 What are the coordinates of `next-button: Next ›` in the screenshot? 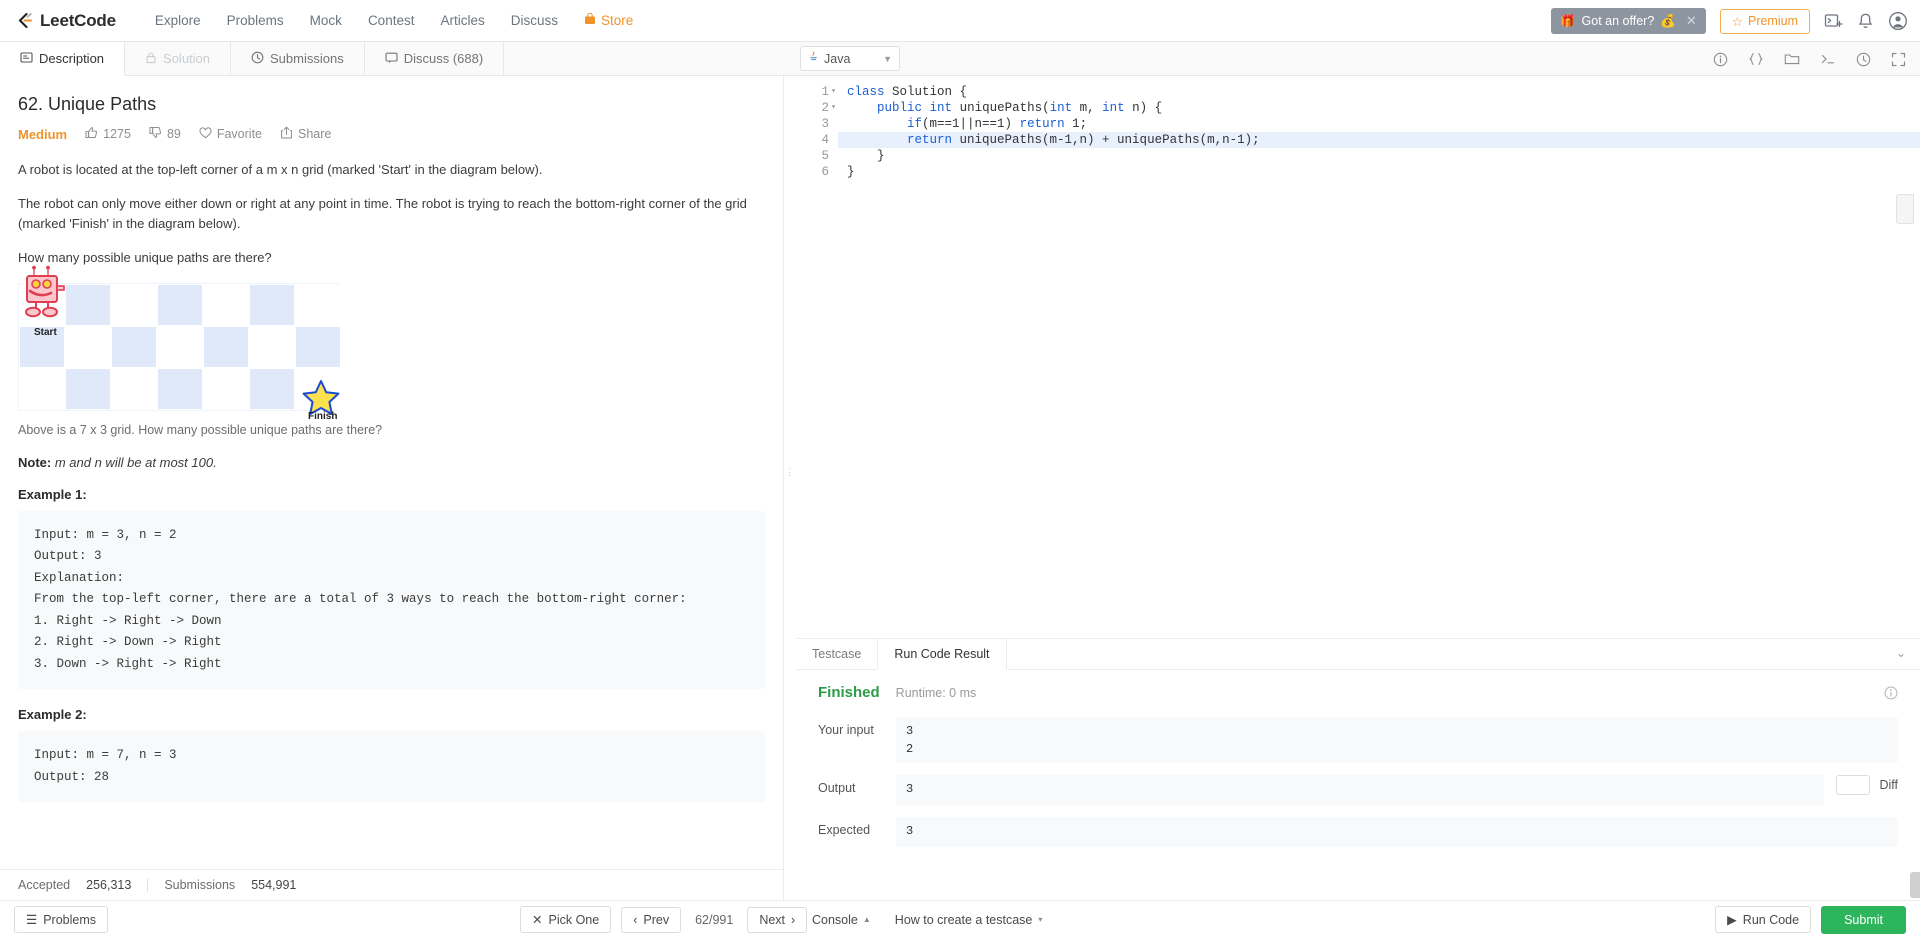 It's located at (777, 919).